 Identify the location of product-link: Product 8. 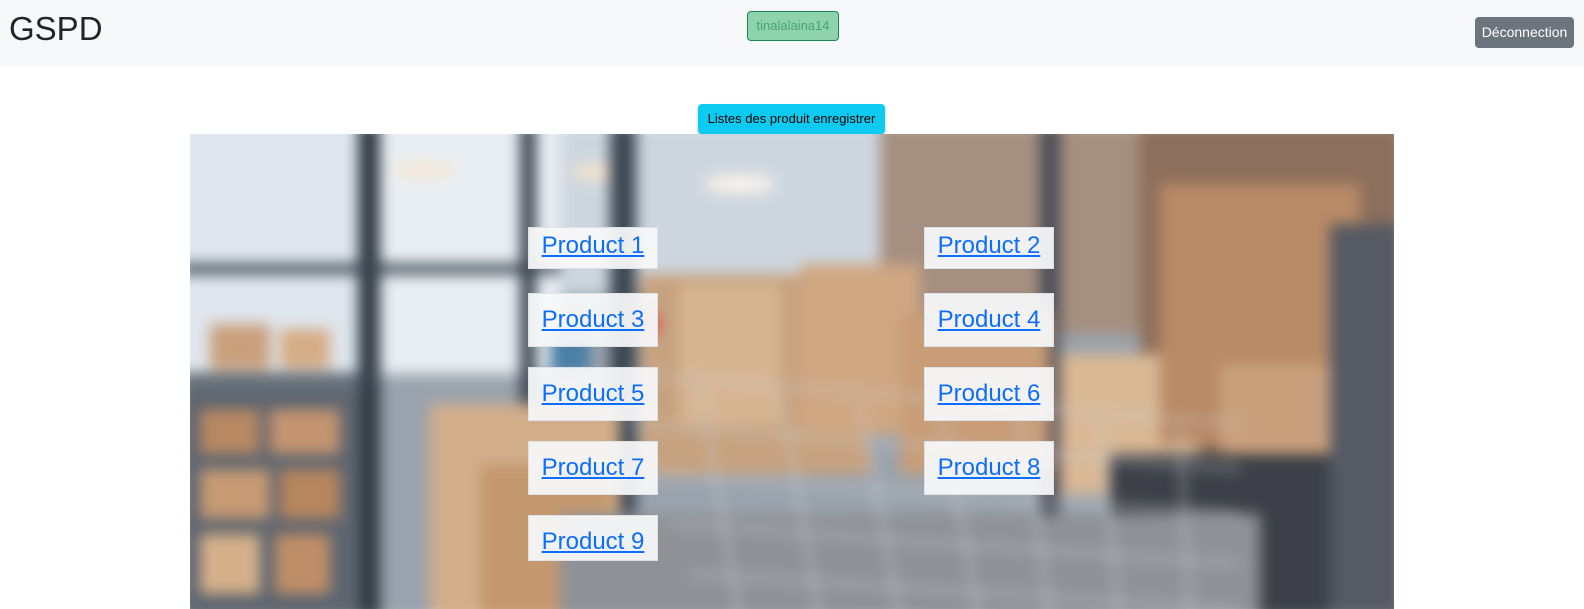
(989, 468).